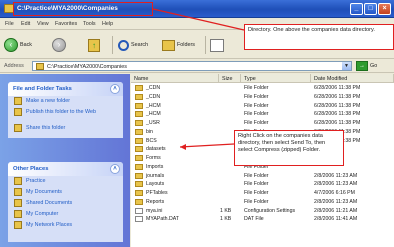 This screenshot has width=394, height=247. What do you see at coordinates (276, 78) in the screenshot?
I see `column-header-type: Type` at bounding box center [276, 78].